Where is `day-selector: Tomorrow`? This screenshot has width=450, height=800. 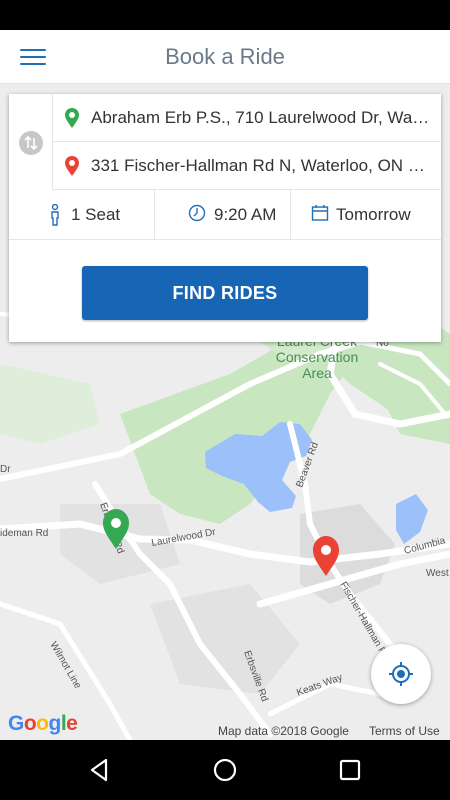 day-selector: Tomorrow is located at coordinates (366, 215).